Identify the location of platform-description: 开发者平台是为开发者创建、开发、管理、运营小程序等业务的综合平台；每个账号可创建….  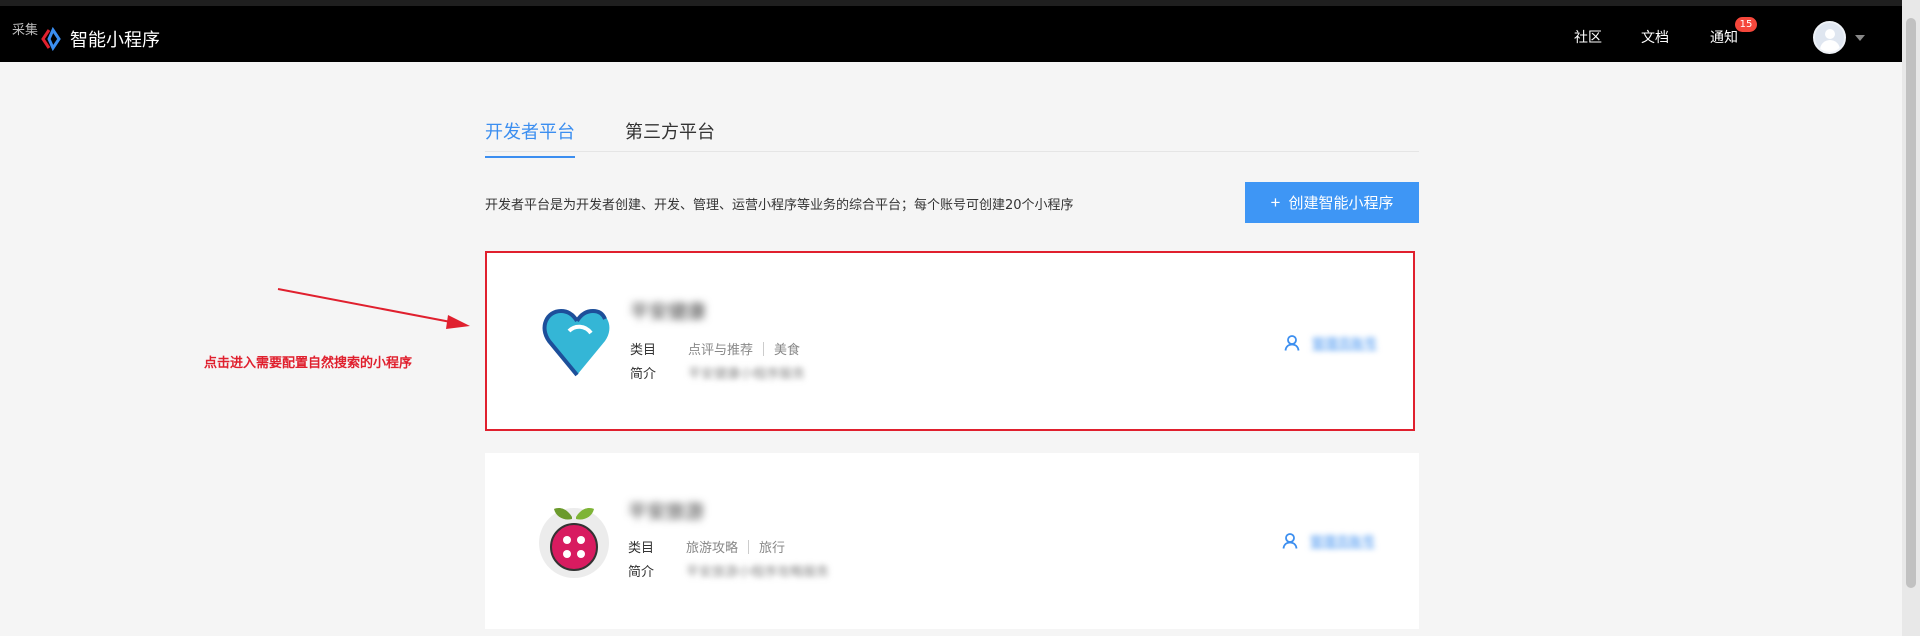
(779, 205).